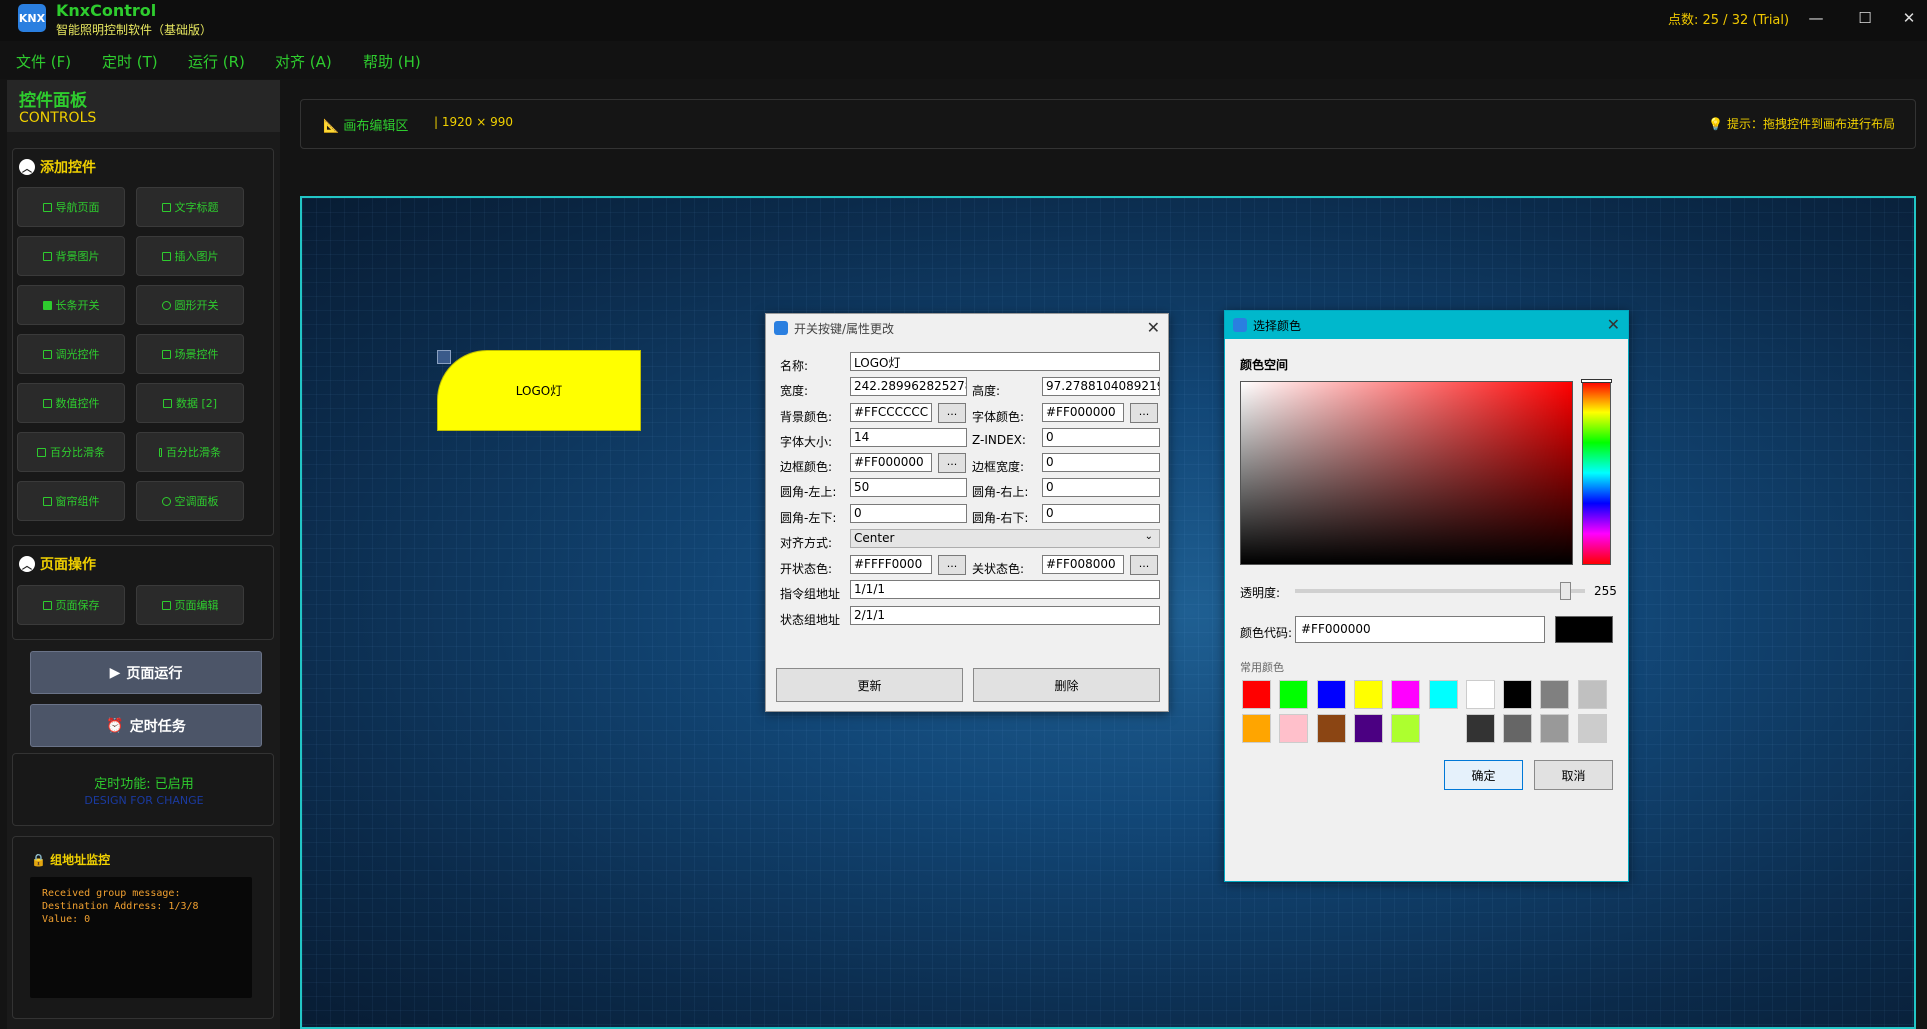  Describe the element at coordinates (190, 501) in the screenshot. I see `add-ac-panel-button: 空调面板` at that location.